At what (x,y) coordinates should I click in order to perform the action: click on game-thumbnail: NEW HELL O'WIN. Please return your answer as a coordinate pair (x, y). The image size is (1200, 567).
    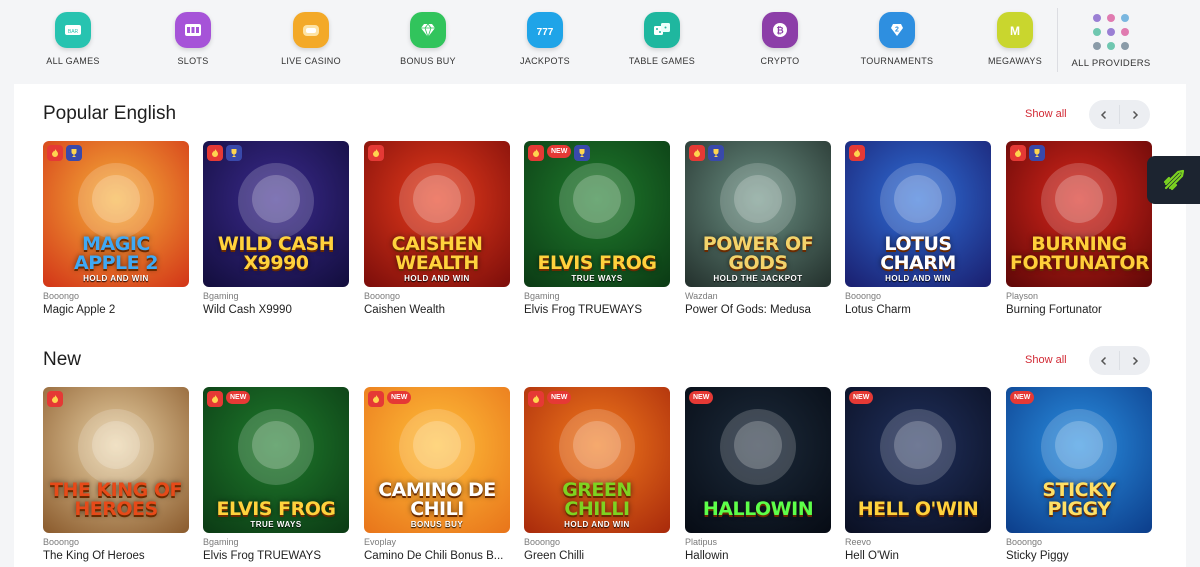
    Looking at the image, I should click on (918, 460).